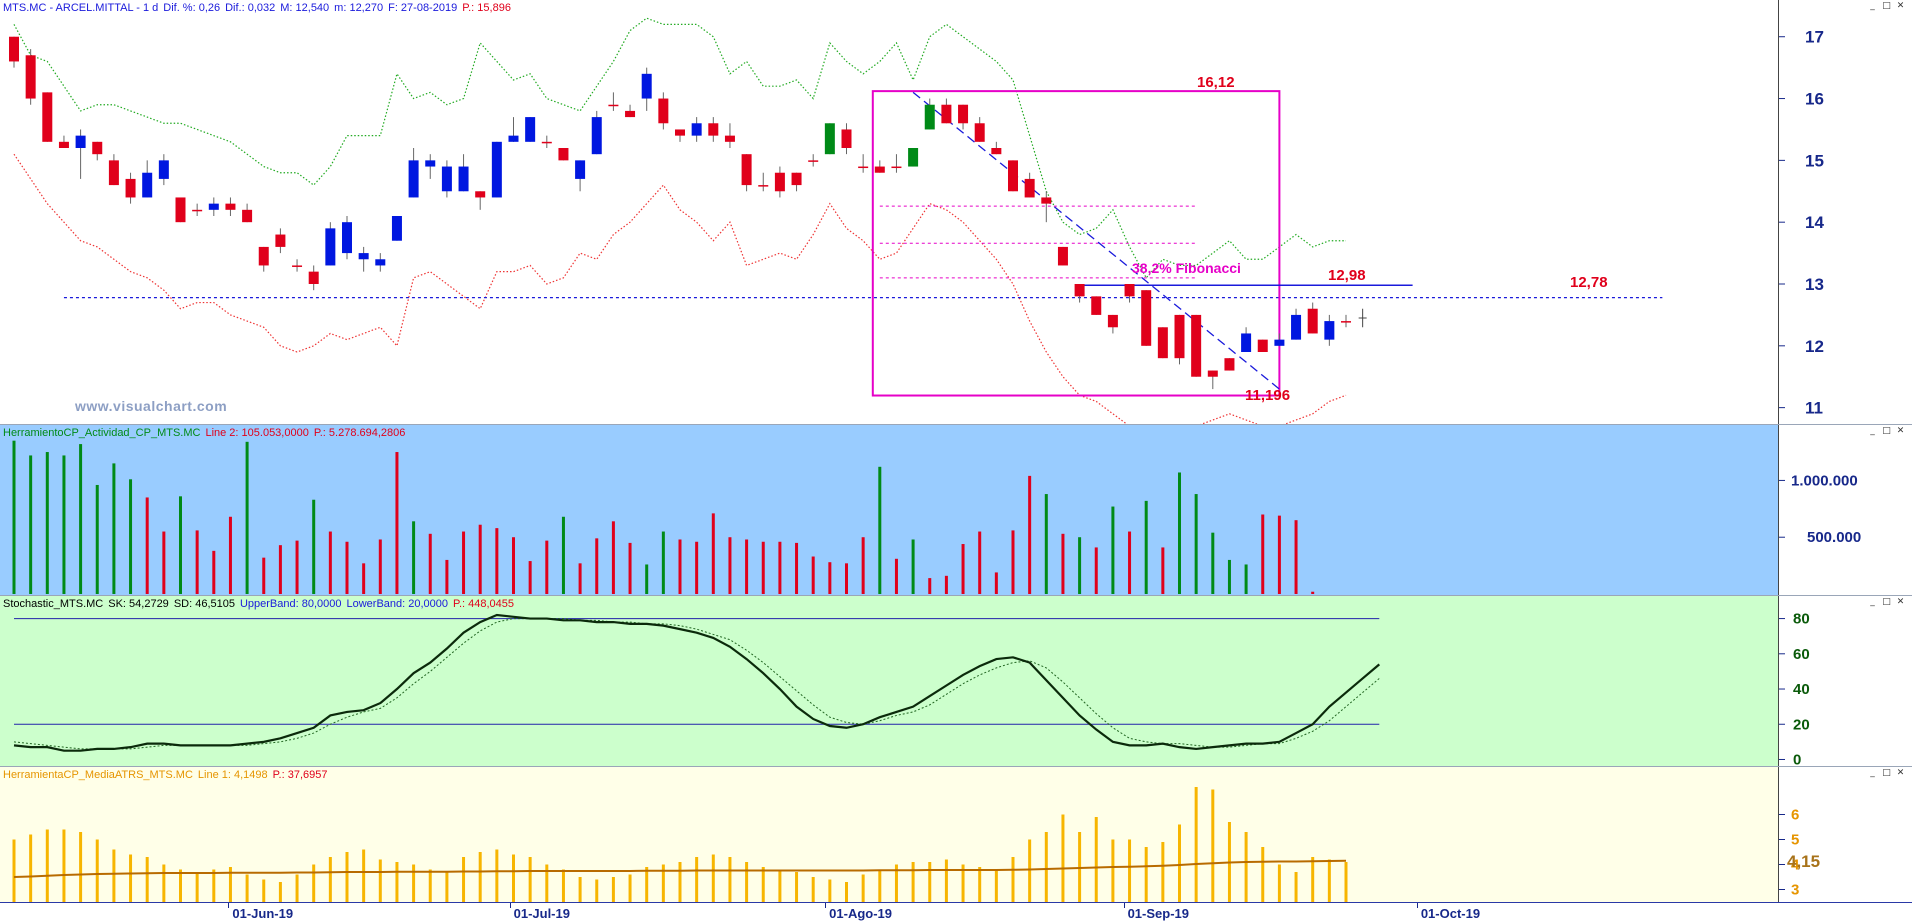 The image size is (1912, 923). Describe the element at coordinates (861, 913) in the screenshot. I see `time-tick-label: 01-Ago-19` at that location.